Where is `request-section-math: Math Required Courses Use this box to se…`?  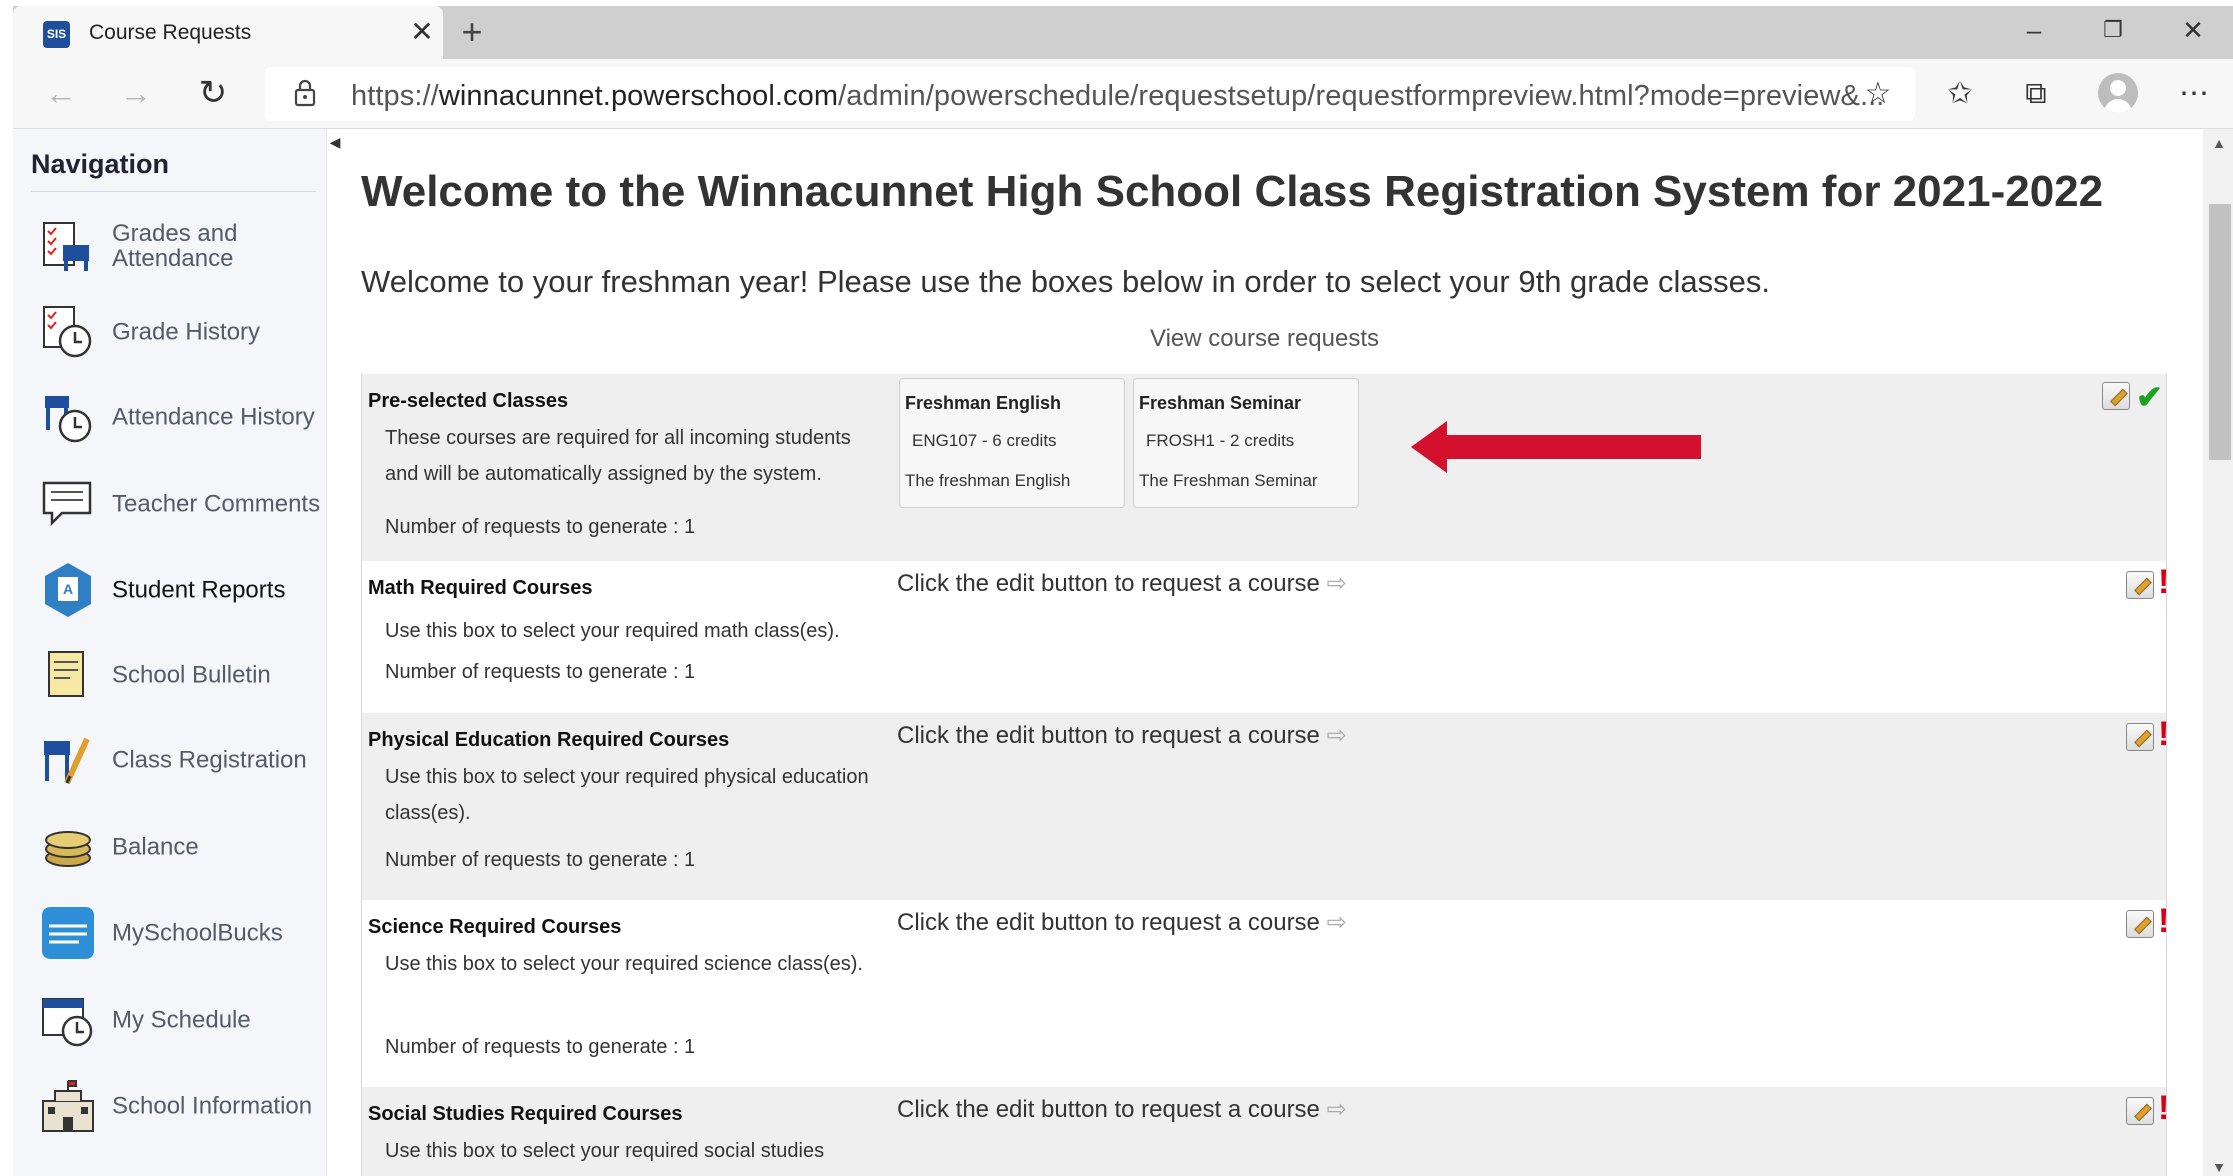 request-section-math: Math Required Courses Use this box to se… is located at coordinates (1265, 637).